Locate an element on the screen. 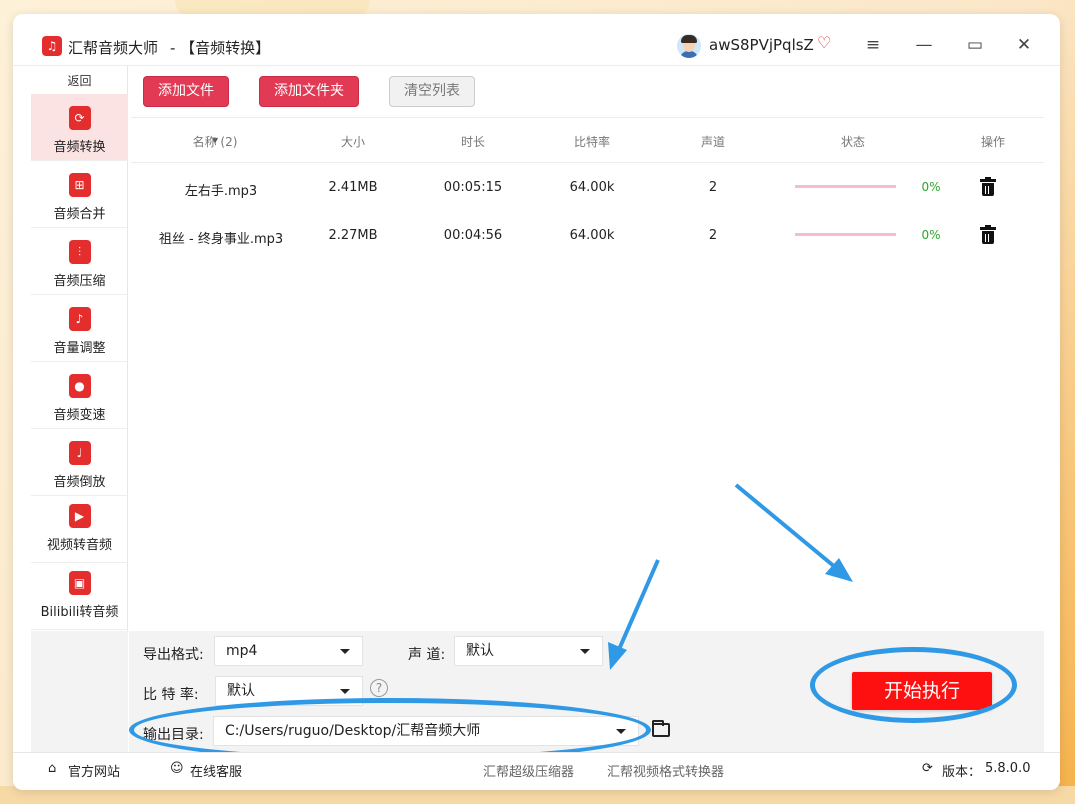 This screenshot has height=804, width=1075. version-number: 5.8.0.0 is located at coordinates (1008, 768).